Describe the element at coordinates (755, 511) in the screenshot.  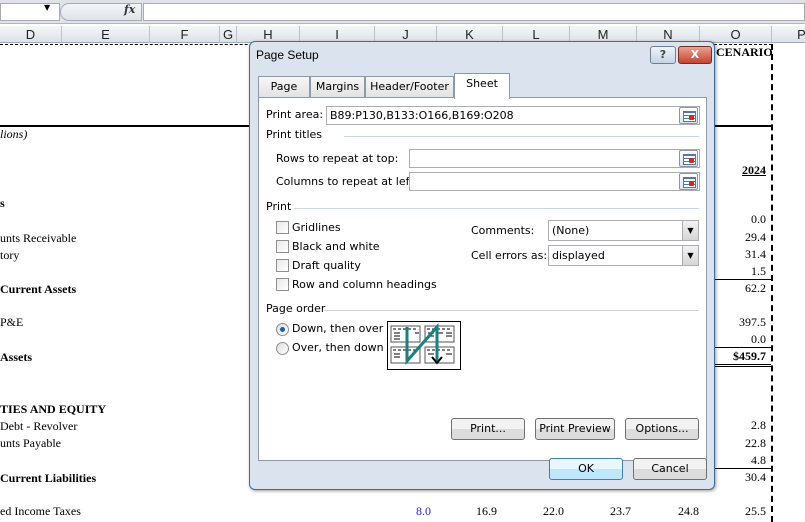
I see `row-value: 25.5` at that location.